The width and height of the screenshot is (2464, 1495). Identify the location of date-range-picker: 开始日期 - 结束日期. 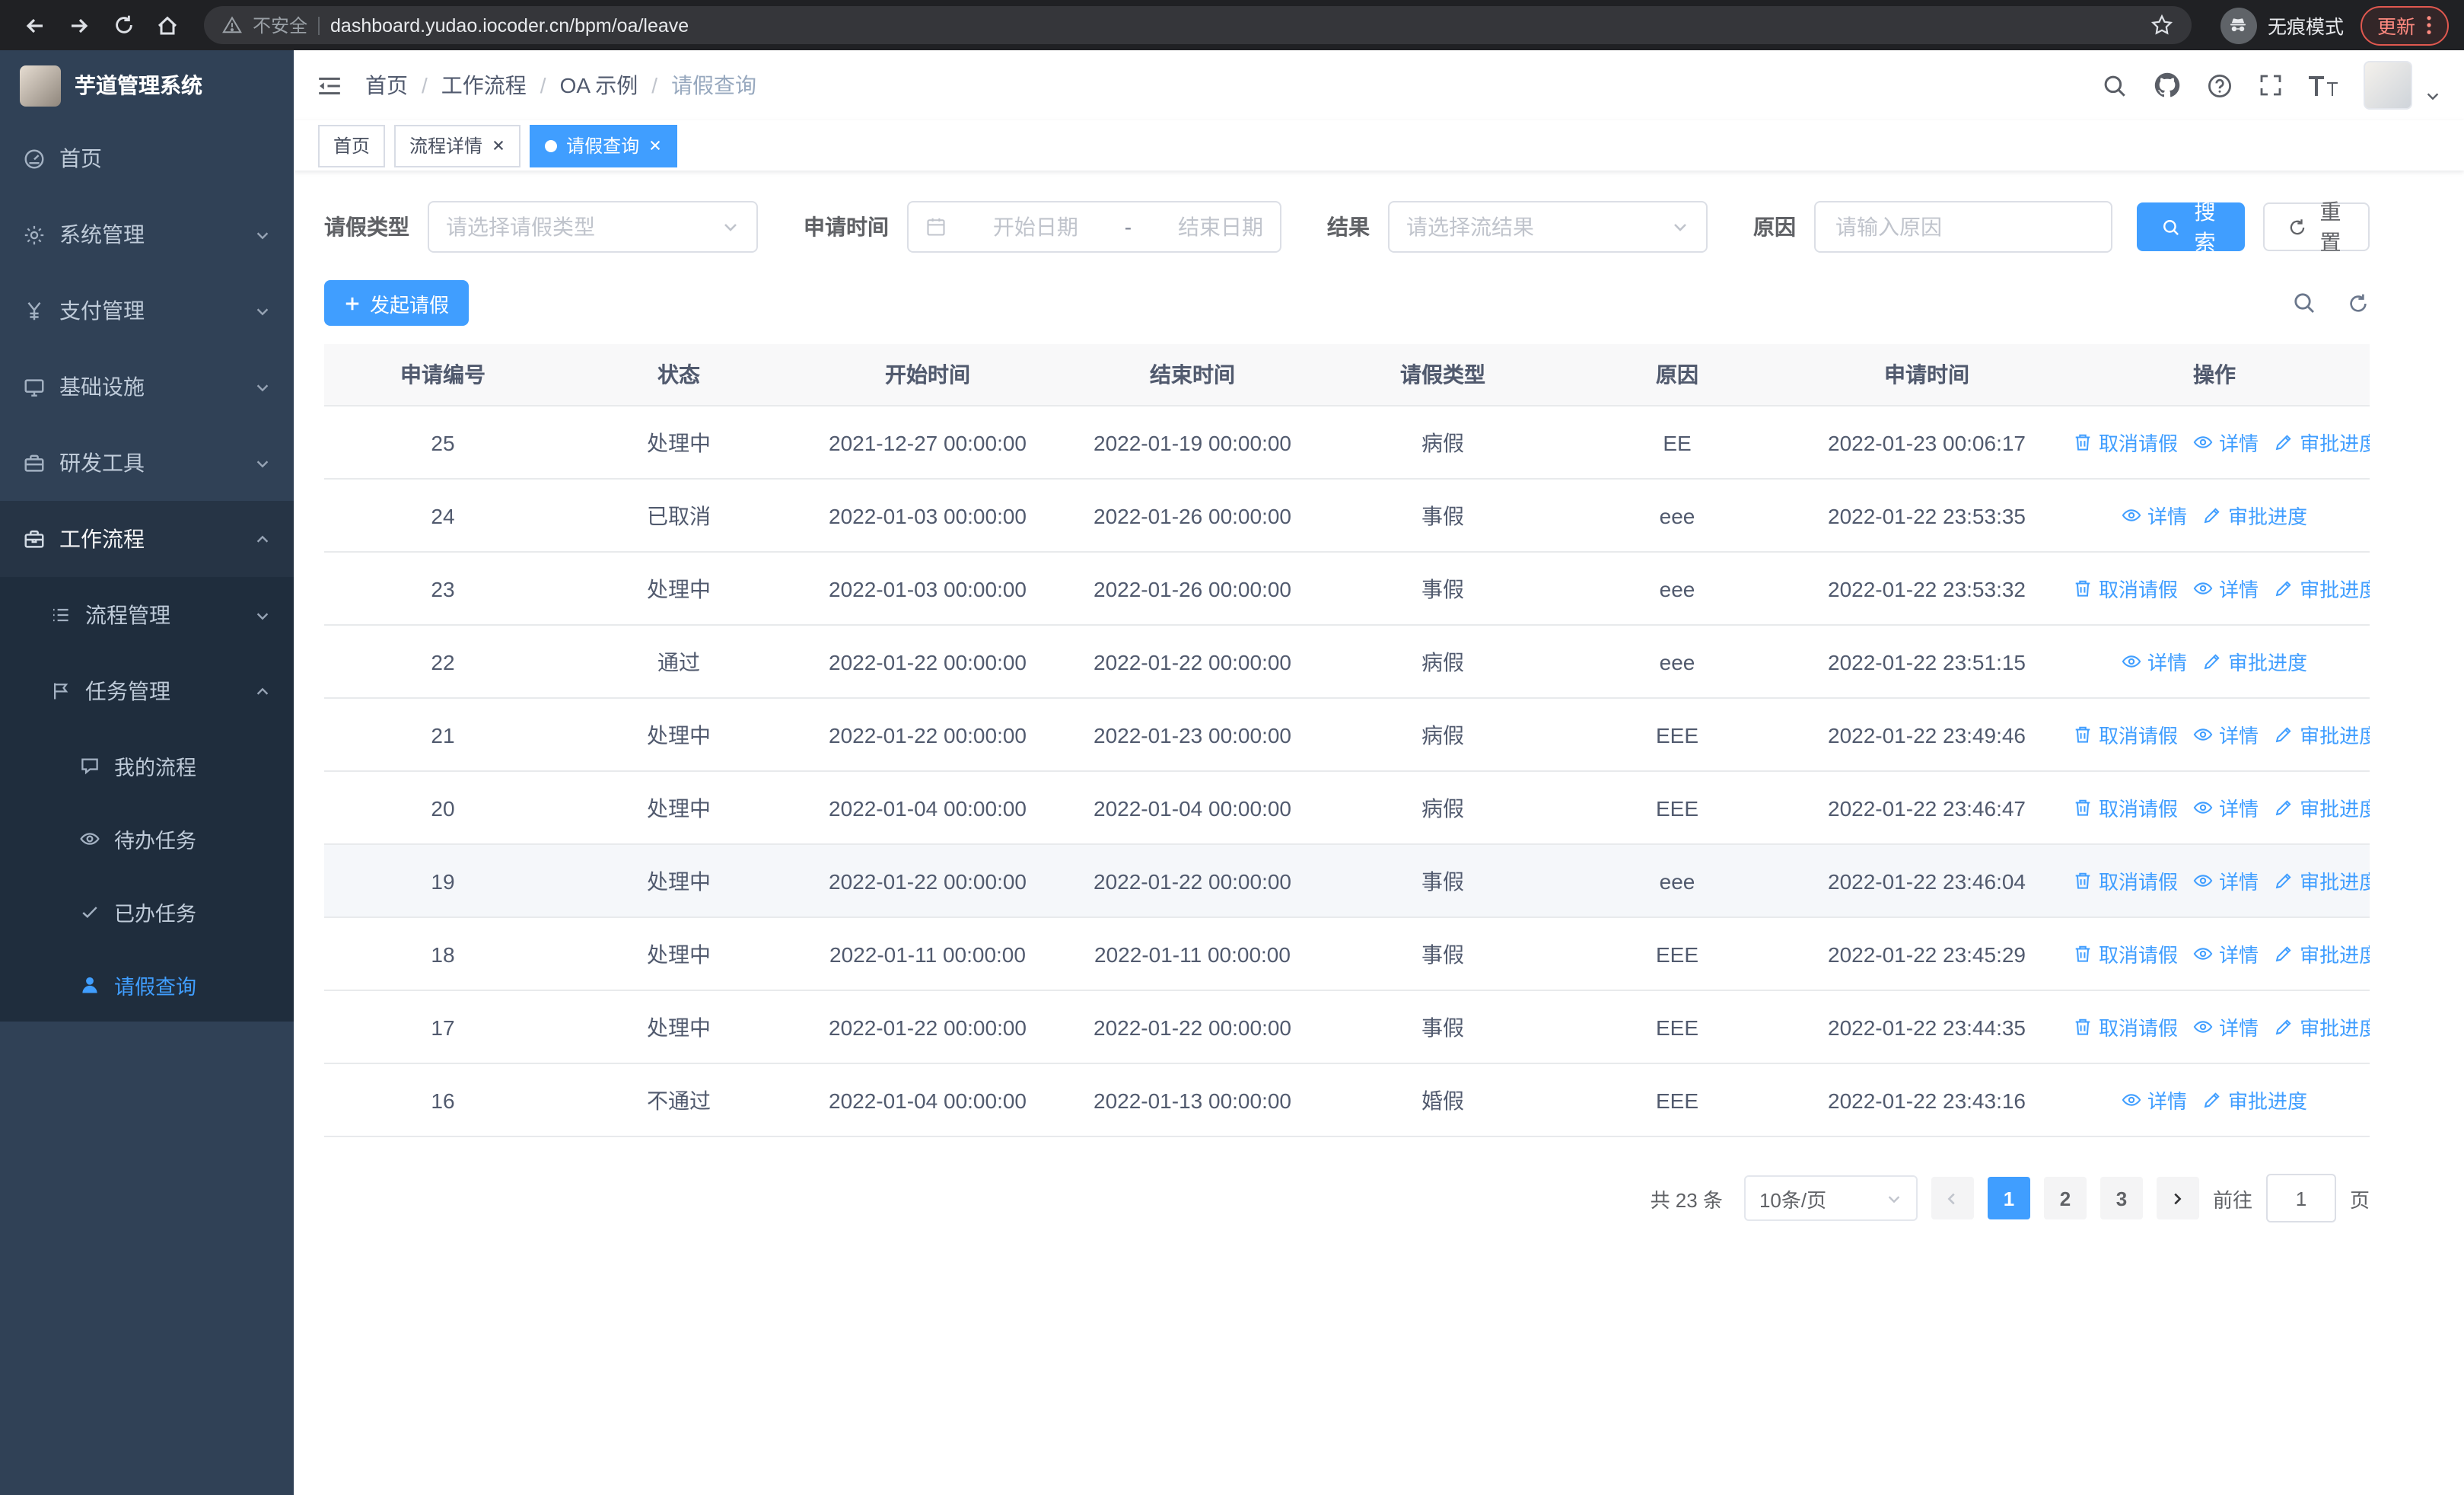
(1094, 227).